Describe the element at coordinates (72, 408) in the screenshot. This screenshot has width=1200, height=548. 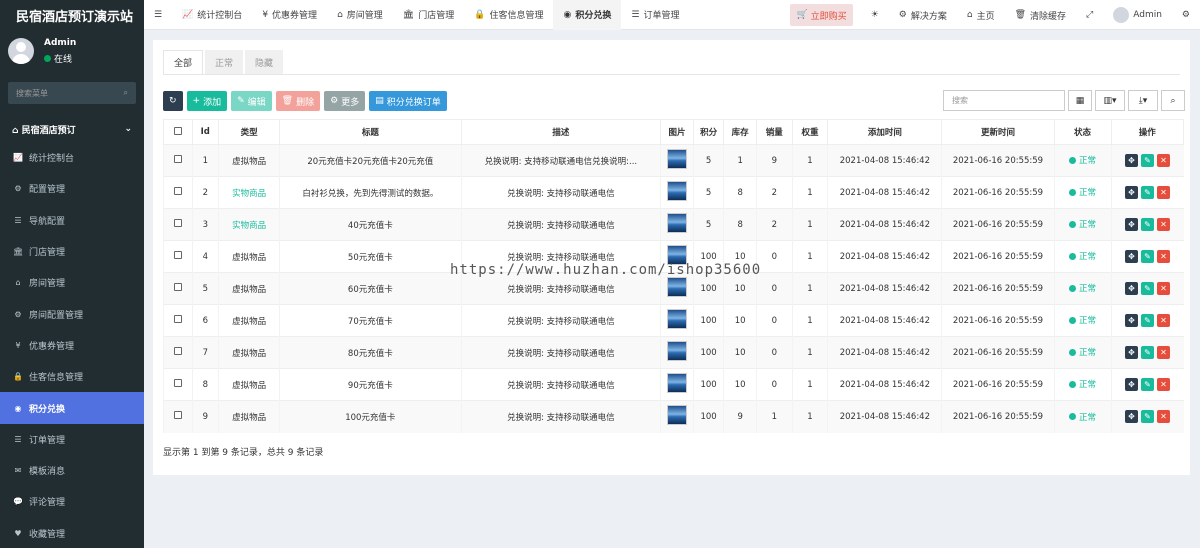
I see `sidebar-item-8: ◉ 积分兑换` at that location.